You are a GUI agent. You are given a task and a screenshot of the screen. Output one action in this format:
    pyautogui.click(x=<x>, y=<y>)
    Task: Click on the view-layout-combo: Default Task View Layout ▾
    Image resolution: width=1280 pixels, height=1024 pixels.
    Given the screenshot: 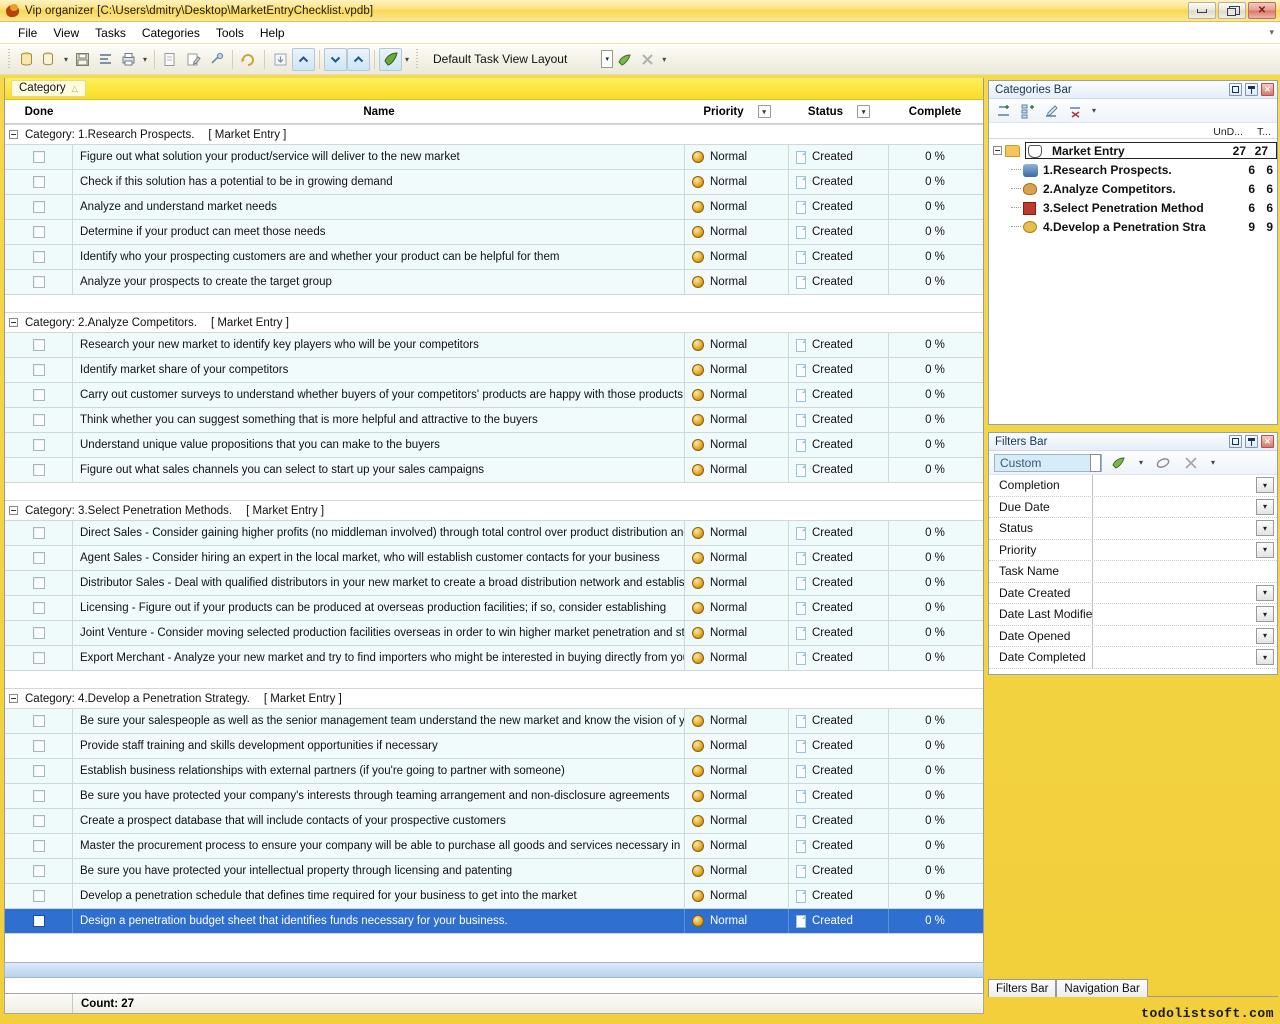 What is the action you would take?
    pyautogui.click(x=518, y=59)
    